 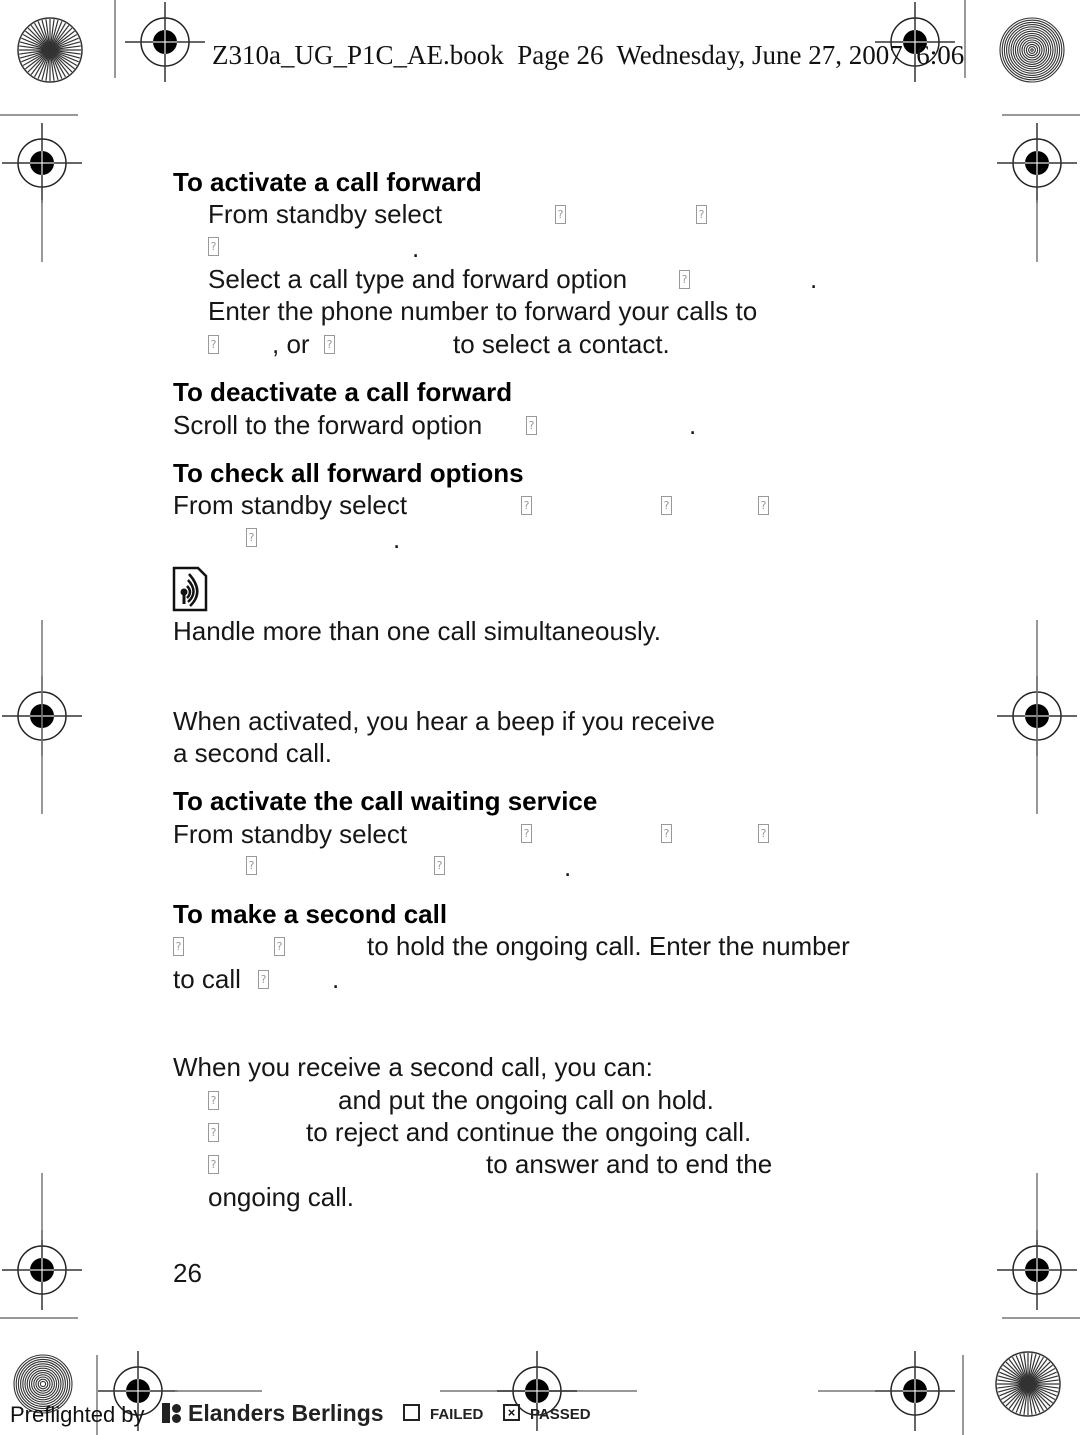 What do you see at coordinates (418, 279) in the screenshot?
I see `step-text: Select a call type and forward option` at bounding box center [418, 279].